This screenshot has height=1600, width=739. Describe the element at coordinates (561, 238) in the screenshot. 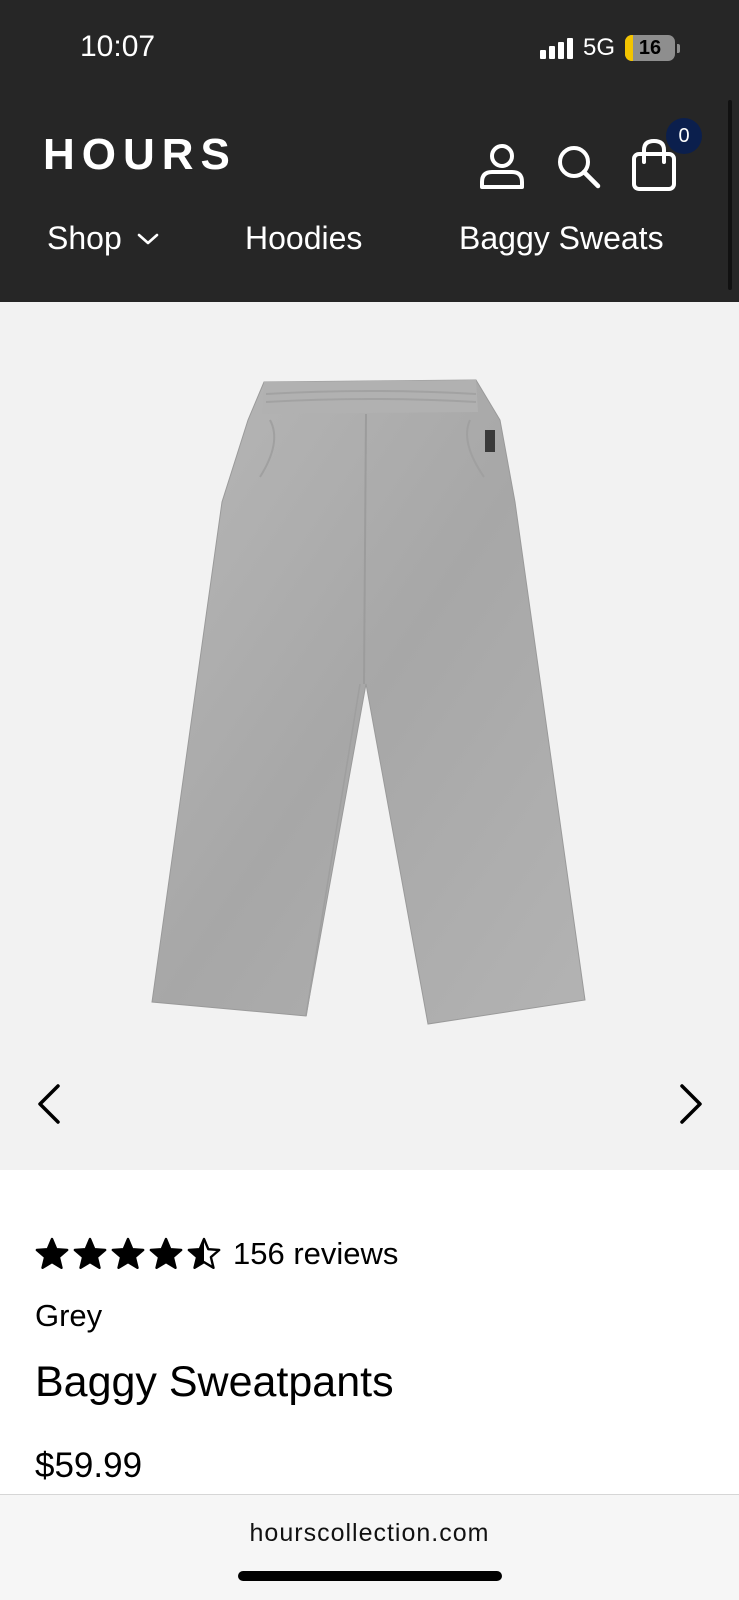

I see `nav-baggy-sweats: Baggy Sweats` at that location.